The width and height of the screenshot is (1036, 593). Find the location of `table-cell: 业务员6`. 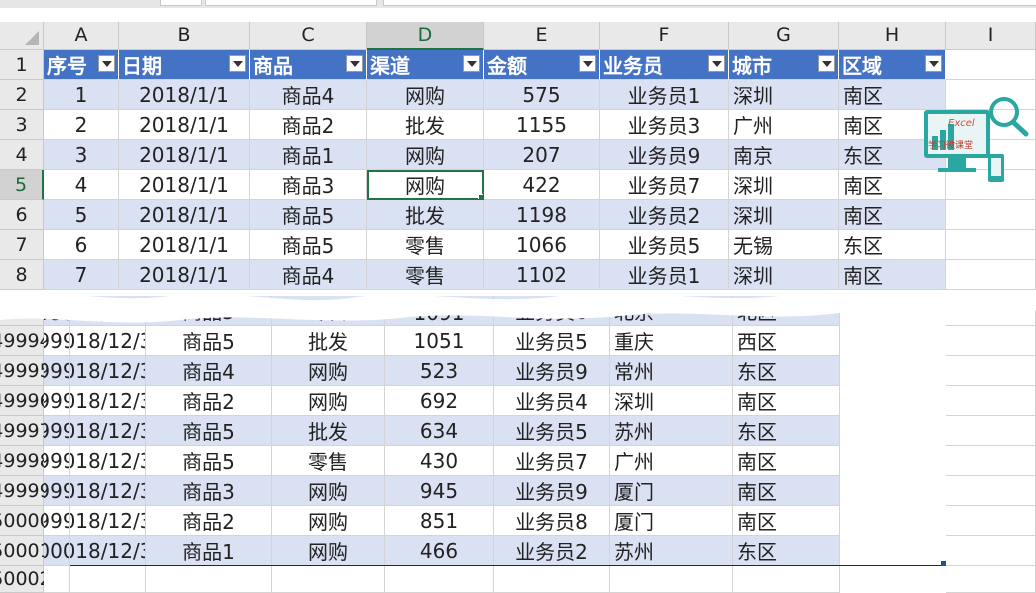

table-cell: 业务员6 is located at coordinates (552, 311).